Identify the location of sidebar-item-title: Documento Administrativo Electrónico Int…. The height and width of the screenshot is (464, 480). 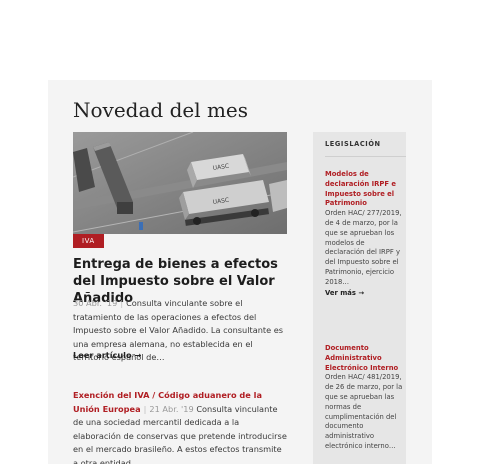
(365, 358).